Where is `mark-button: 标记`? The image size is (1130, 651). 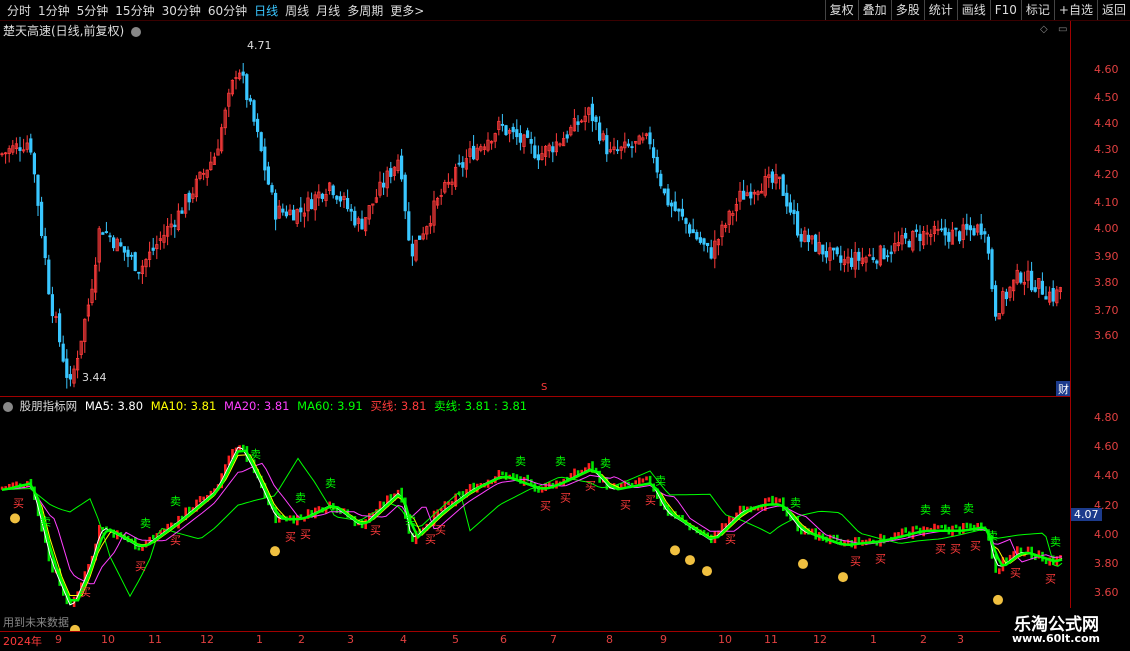 mark-button: 标记 is located at coordinates (1037, 10).